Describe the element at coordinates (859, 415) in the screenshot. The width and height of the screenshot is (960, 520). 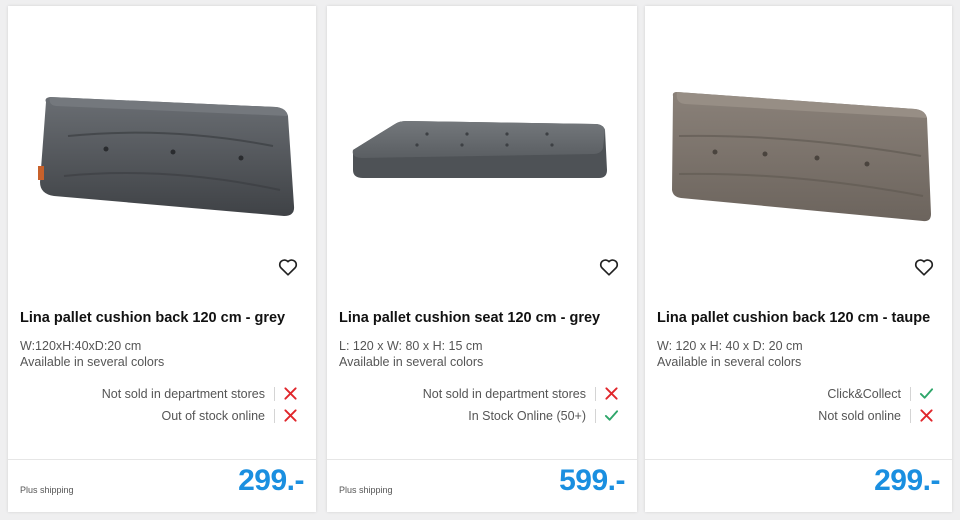
I see `availability-label: Not sold online` at that location.